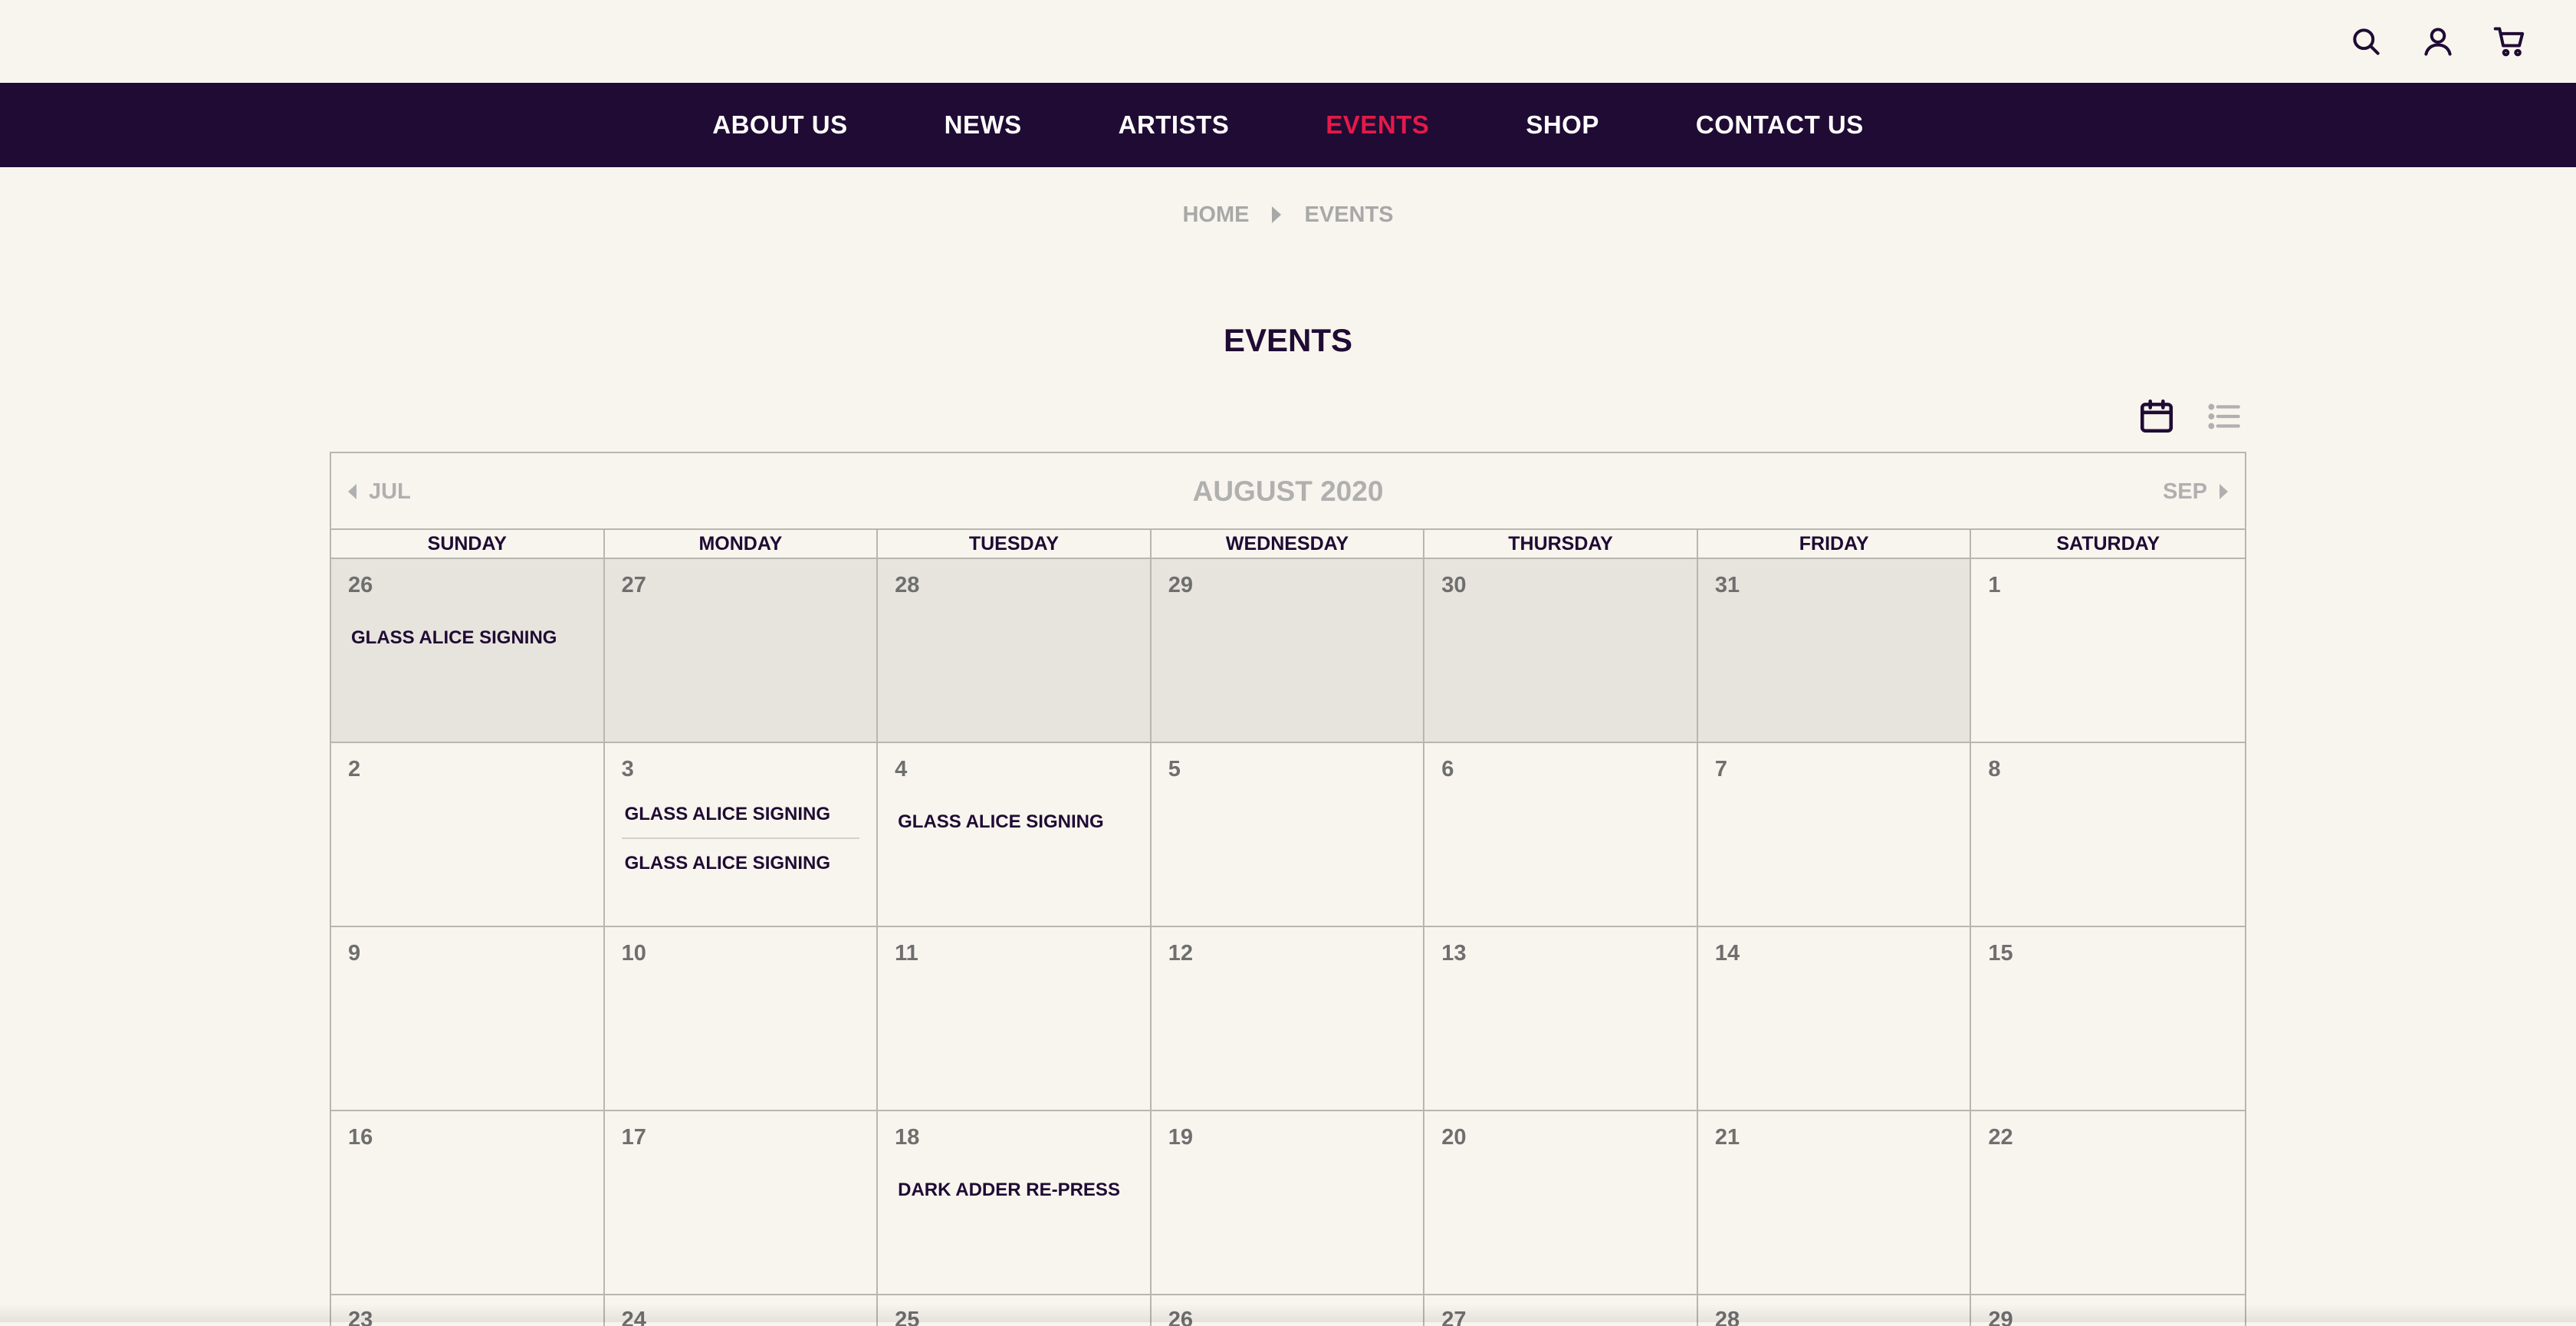  I want to click on day-number: 7, so click(1720, 769).